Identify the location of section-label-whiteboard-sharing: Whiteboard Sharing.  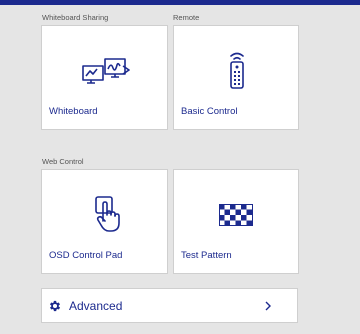
(75, 17).